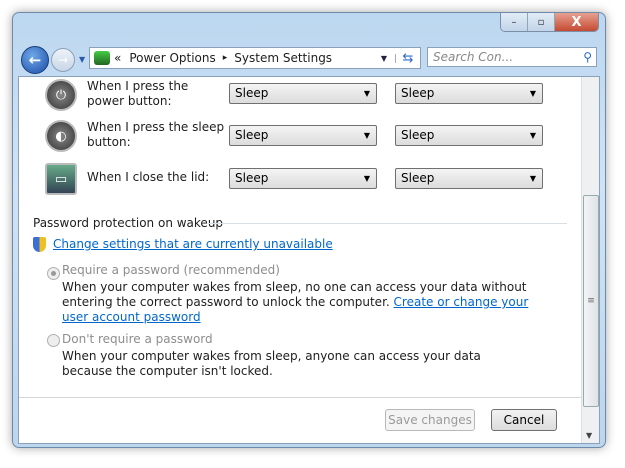  I want to click on back-button: ←, so click(35, 60).